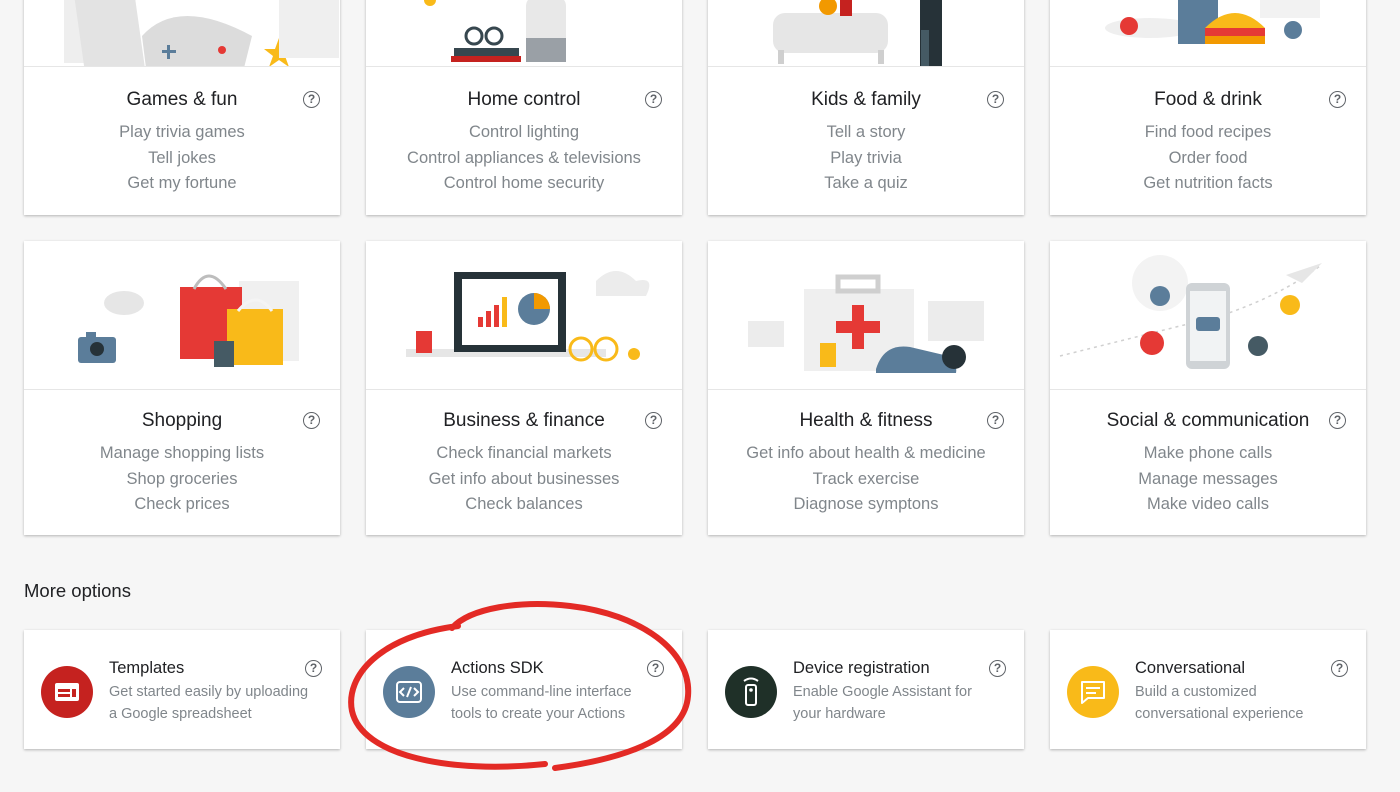 The height and width of the screenshot is (792, 1400). Describe the element at coordinates (524, 99) in the screenshot. I see `category-title: Home control` at that location.